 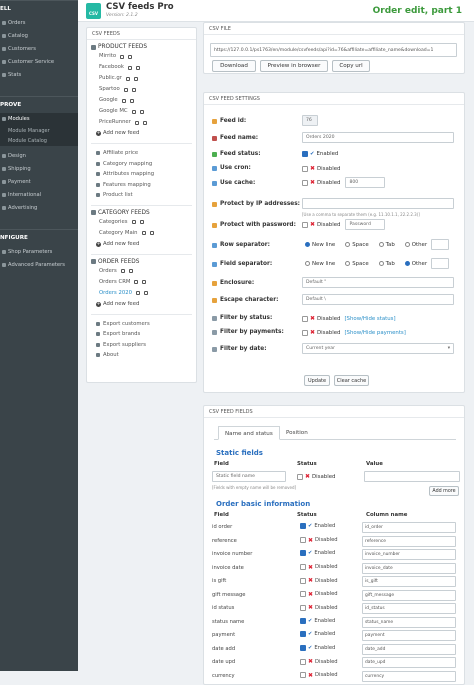 I want to click on ip-addresses-input, so click(x=378, y=203).